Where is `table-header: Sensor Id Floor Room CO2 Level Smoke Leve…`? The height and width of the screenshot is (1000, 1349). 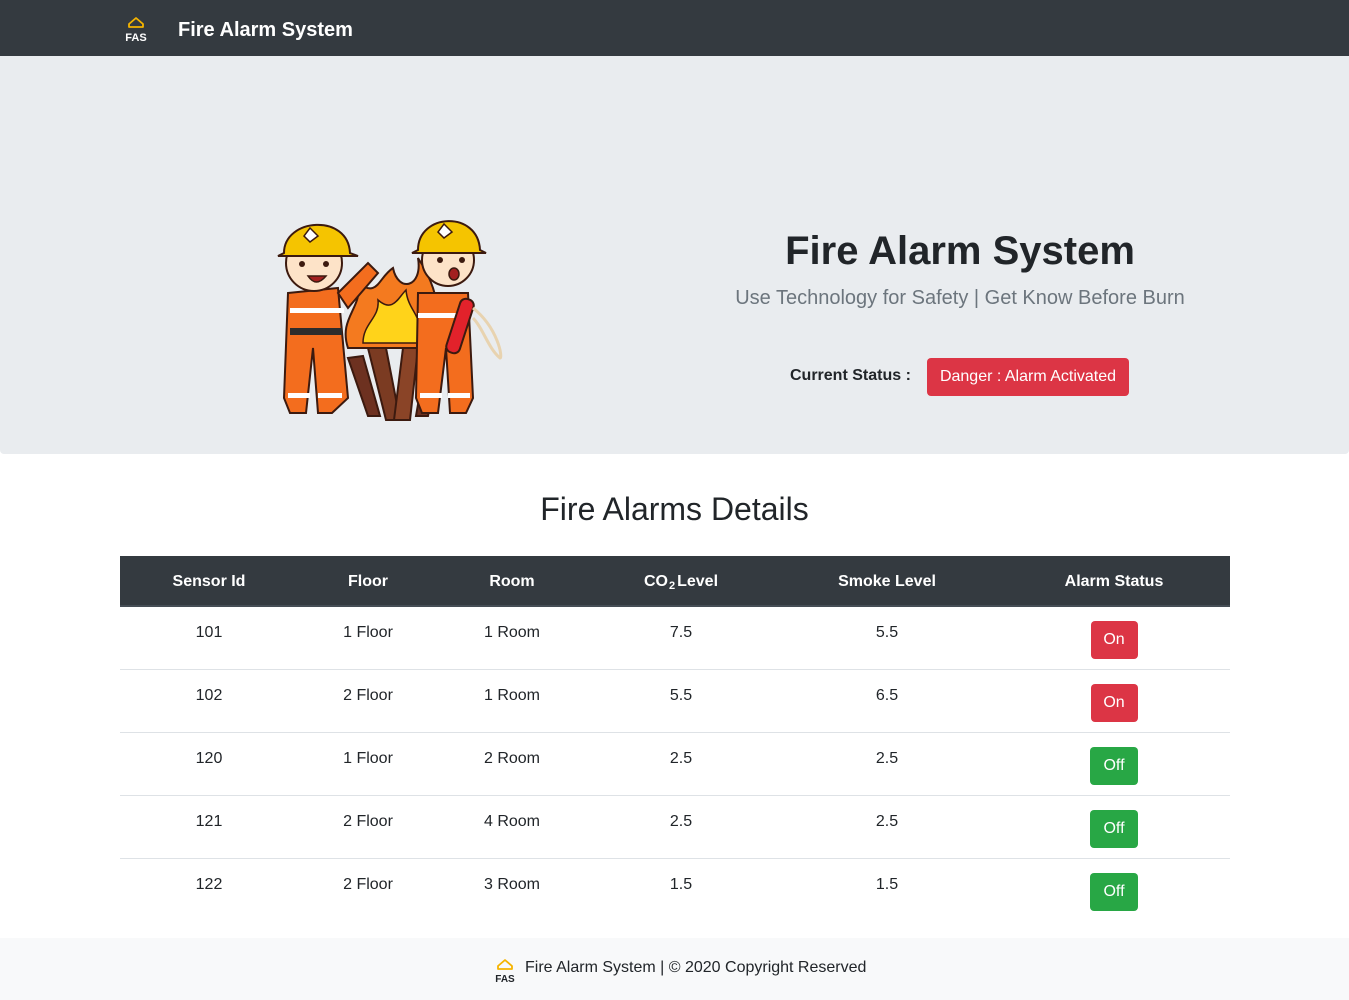
table-header: Sensor Id Floor Room CO2 Level Smoke Leve… is located at coordinates (675, 581).